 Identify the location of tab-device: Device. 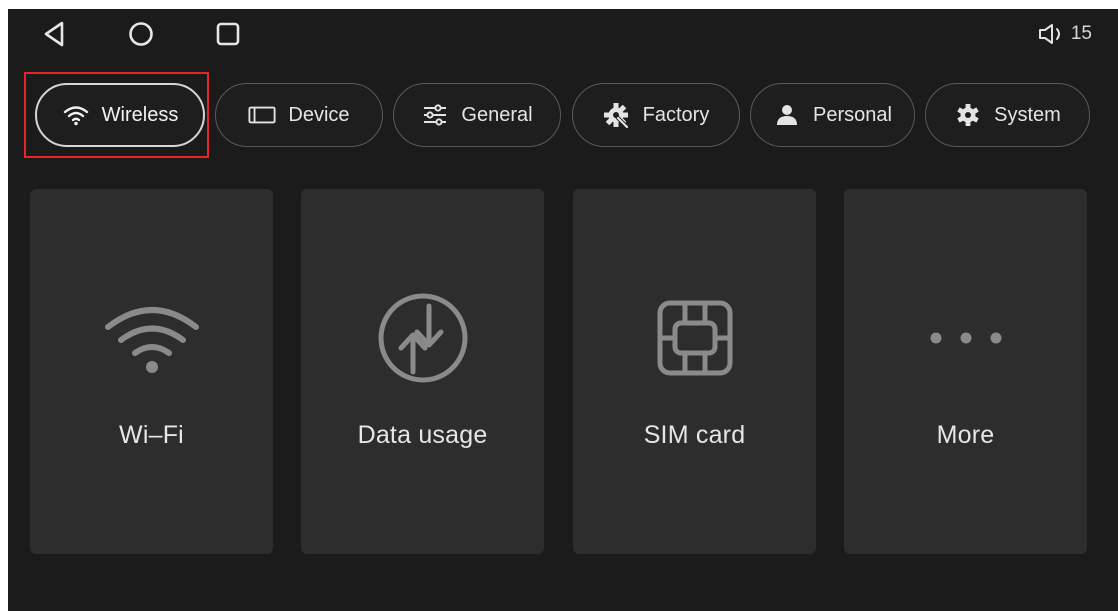
(299, 115).